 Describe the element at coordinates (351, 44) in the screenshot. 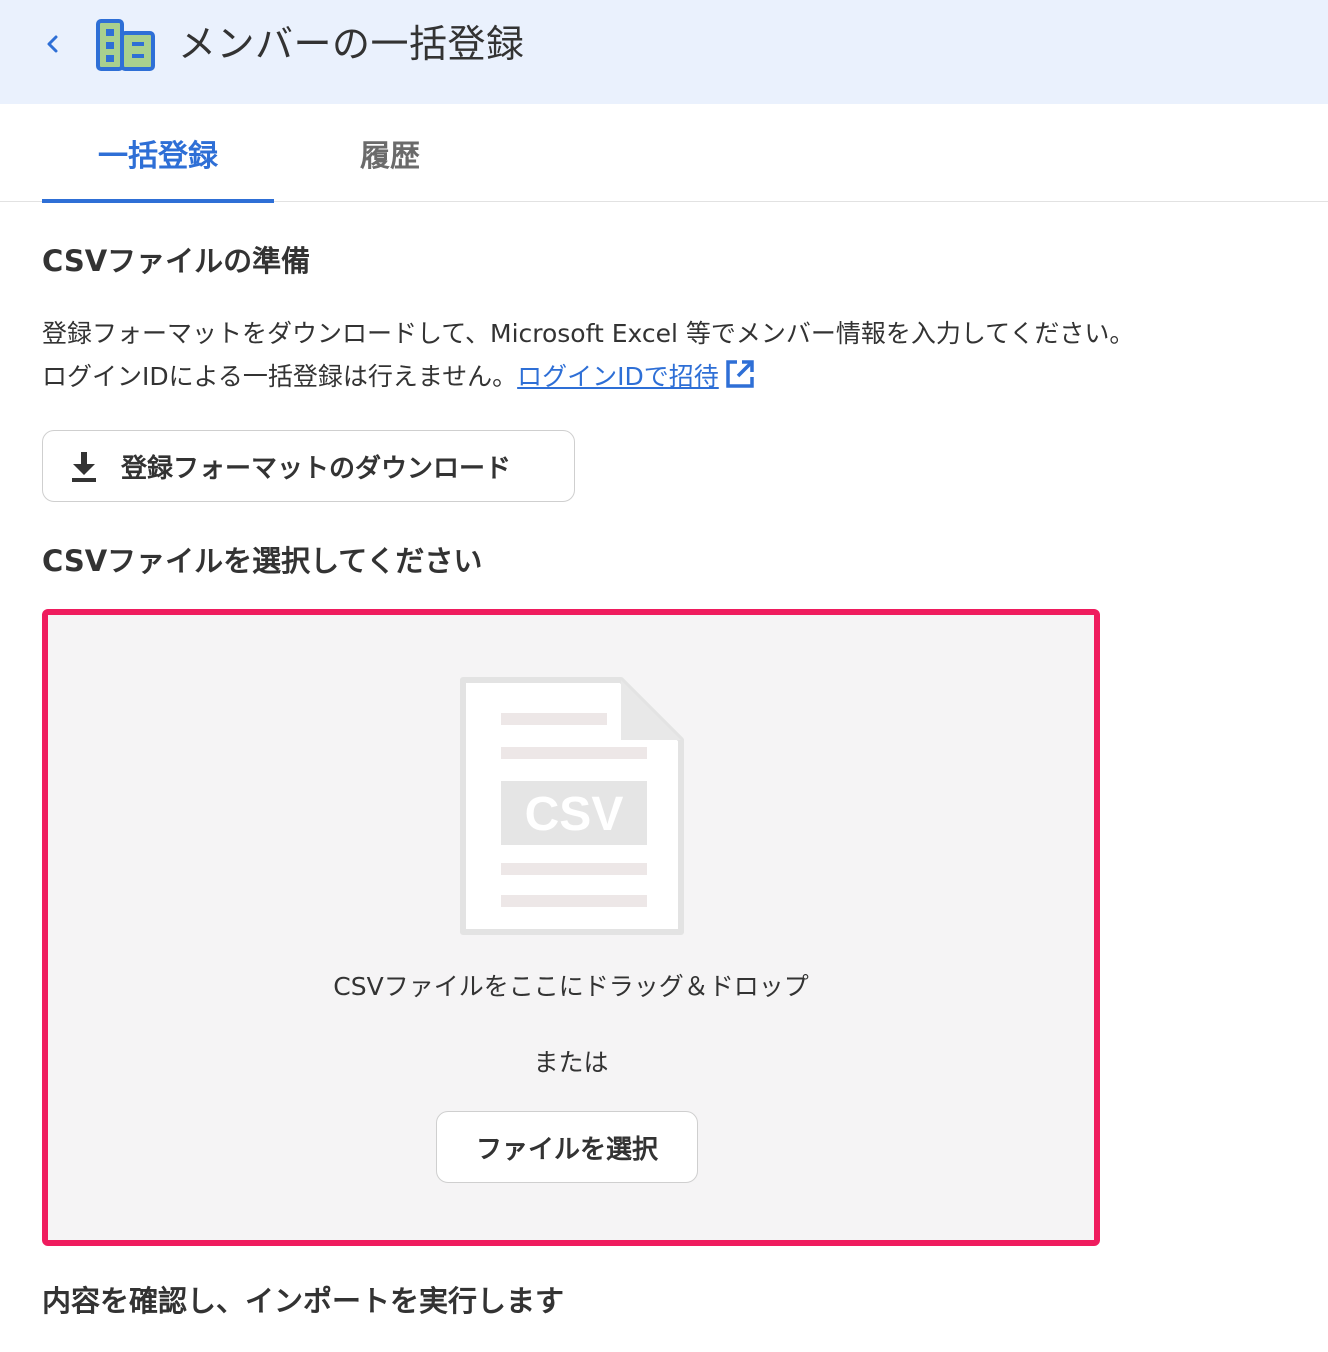

I see `page-title: メンバーの一括登録` at that location.